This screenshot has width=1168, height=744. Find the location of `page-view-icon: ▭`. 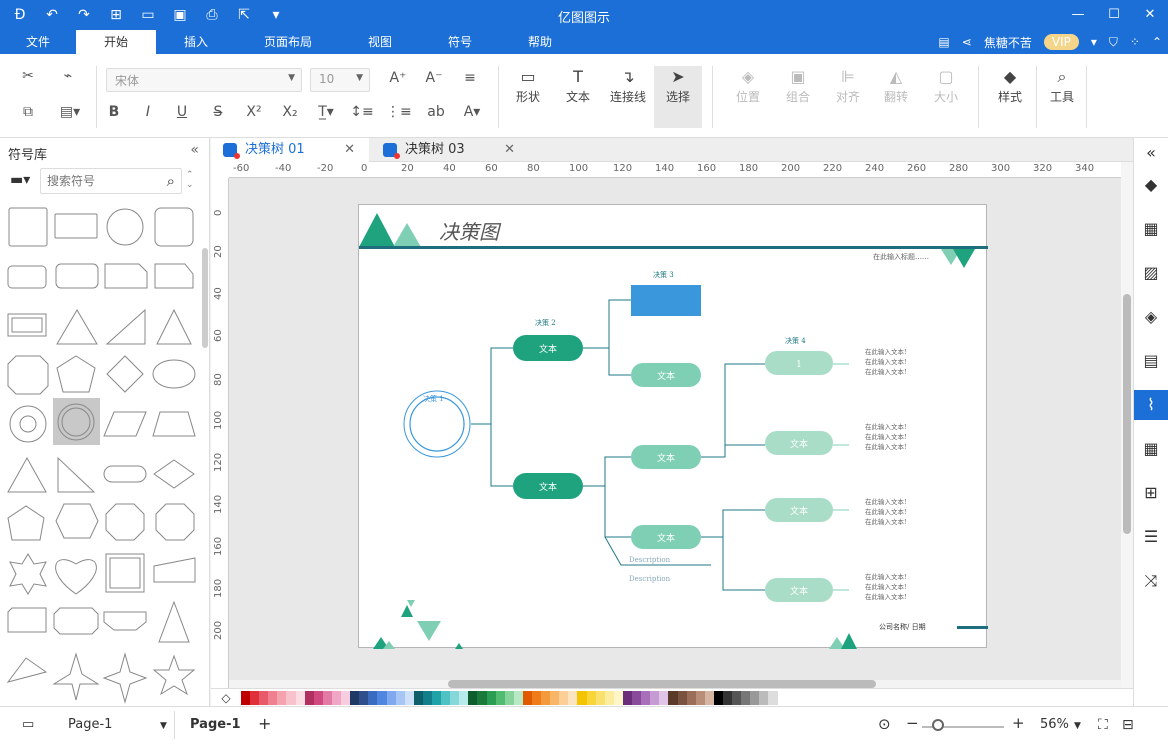

page-view-icon: ▭ is located at coordinates (28, 724).